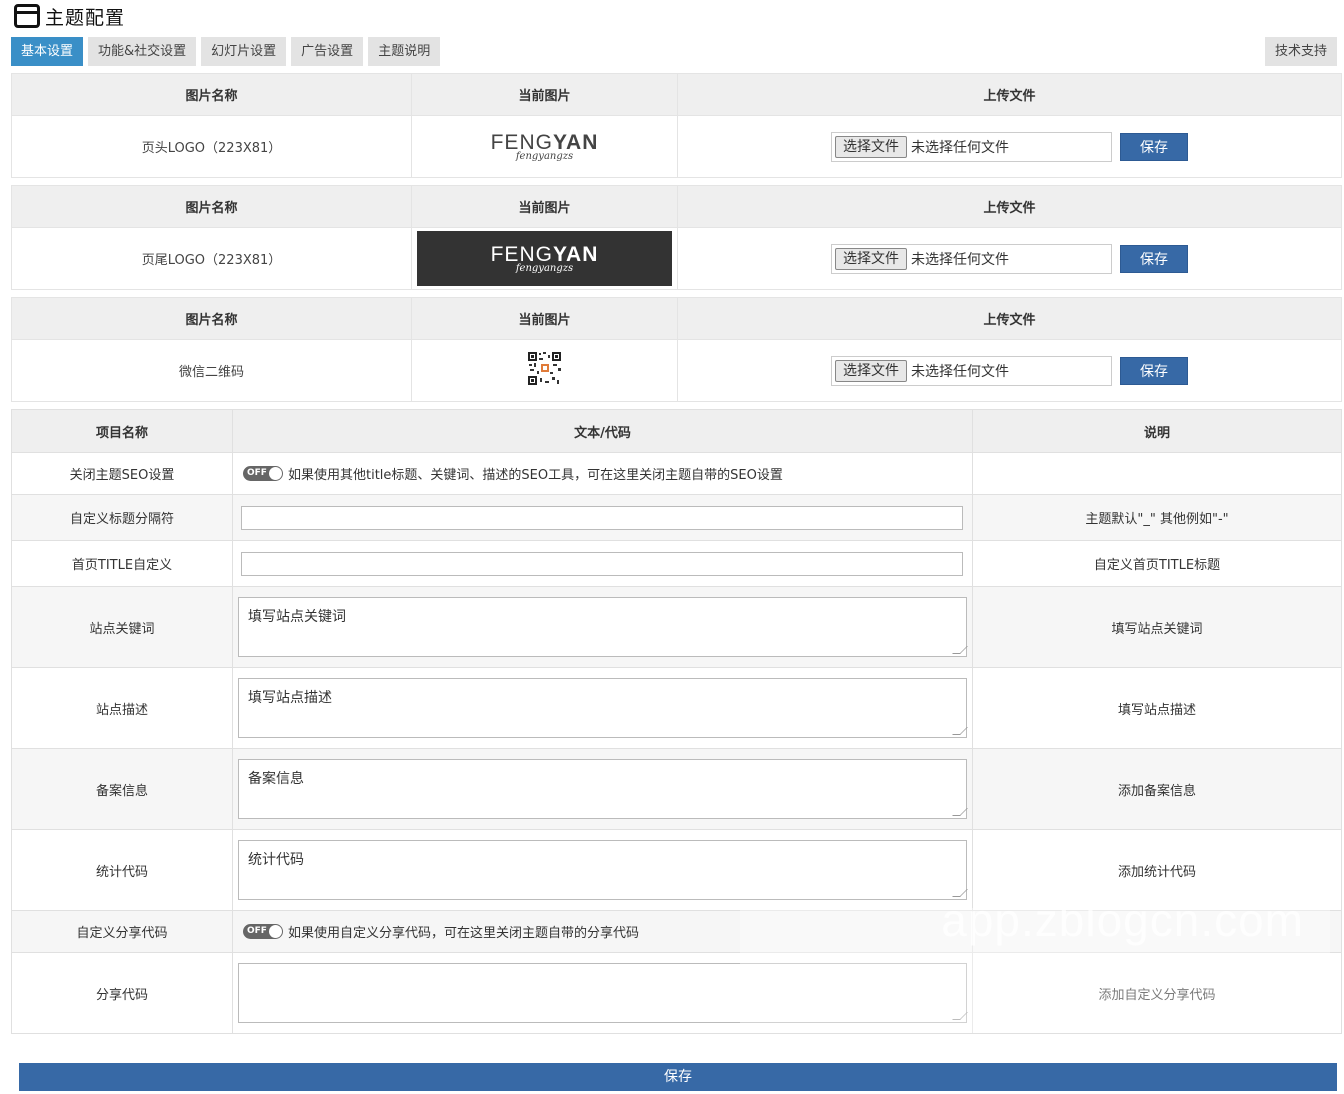 This screenshot has height=1094, width=1344. I want to click on setting-name: 统计代码, so click(122, 870).